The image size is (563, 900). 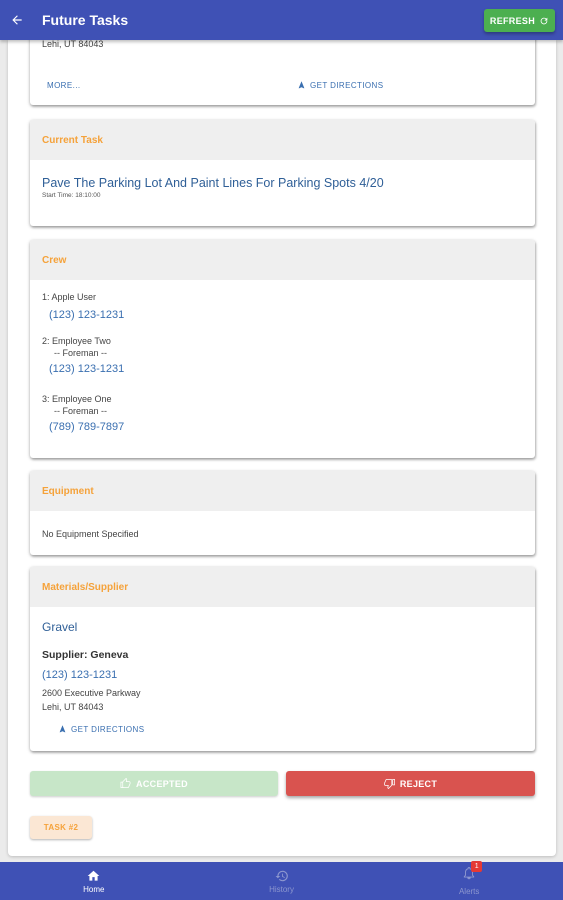 I want to click on arrow-left-icon, so click(x=17, y=20).